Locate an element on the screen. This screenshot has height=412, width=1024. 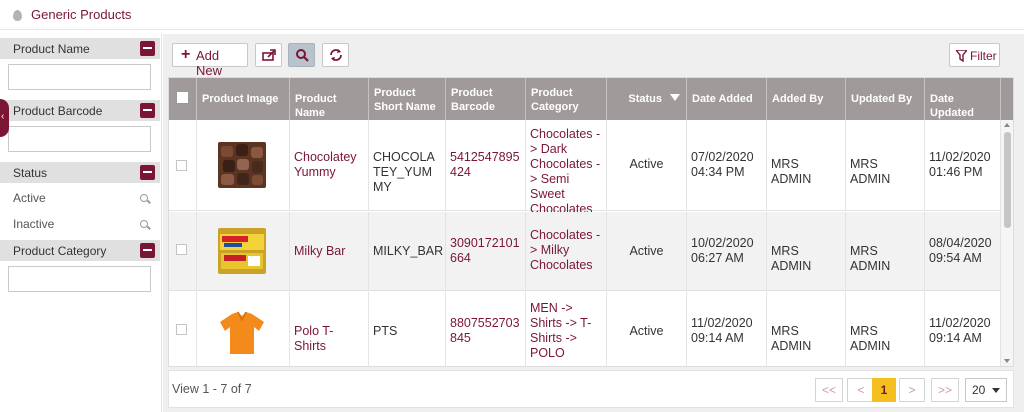
status-option-inactive: Inactive is located at coordinates (85, 224).